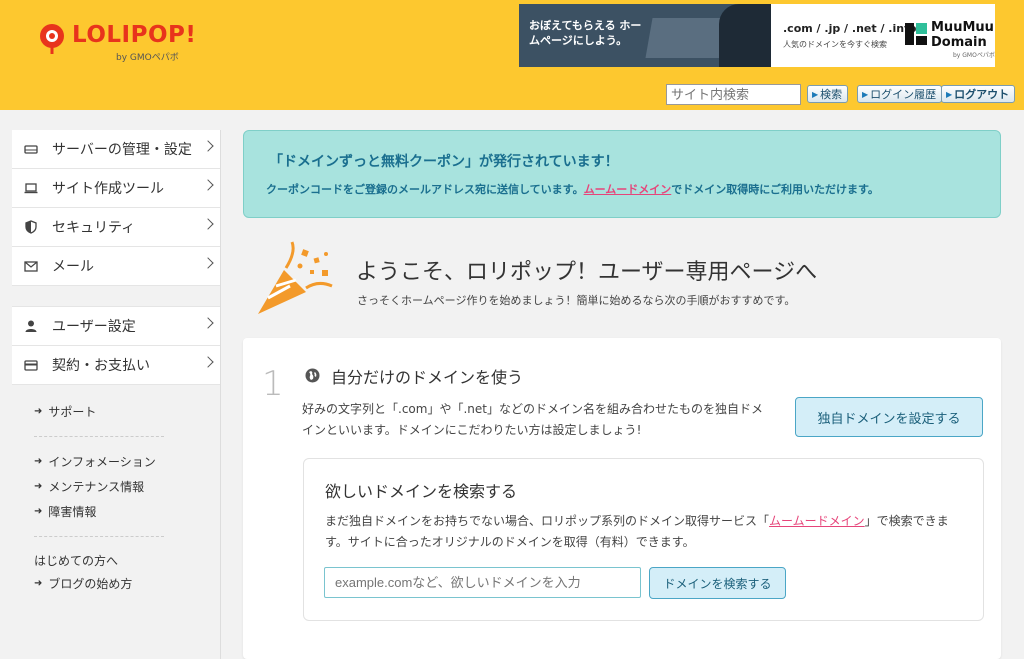 Image resolution: width=1024 pixels, height=659 pixels. What do you see at coordinates (831, 94) in the screenshot?
I see `search-button-label: 検索` at bounding box center [831, 94].